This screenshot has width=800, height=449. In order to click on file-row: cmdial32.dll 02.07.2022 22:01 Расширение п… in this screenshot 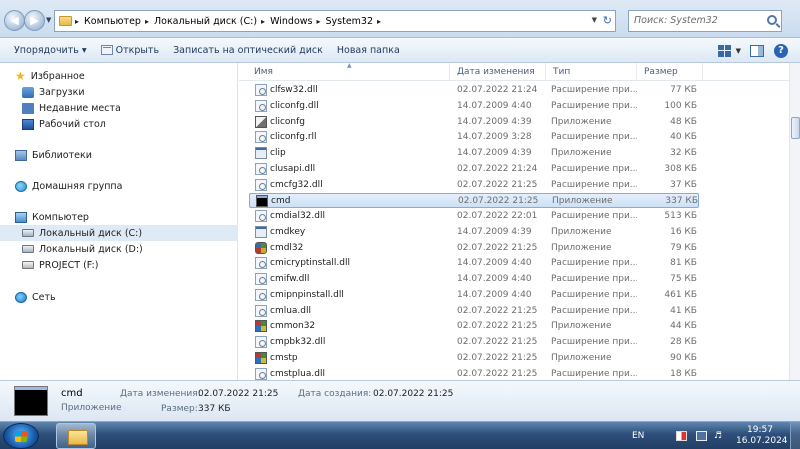, I will do `click(474, 216)`.